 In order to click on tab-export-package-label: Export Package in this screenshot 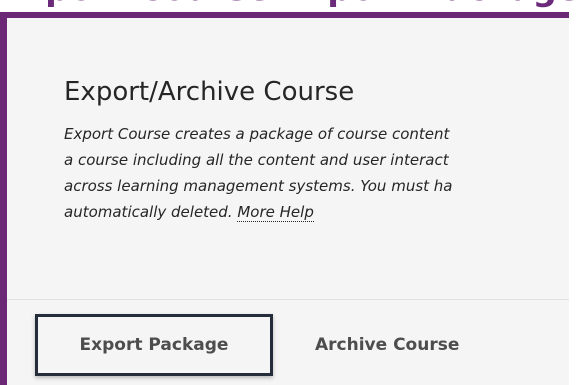, I will do `click(154, 345)`.